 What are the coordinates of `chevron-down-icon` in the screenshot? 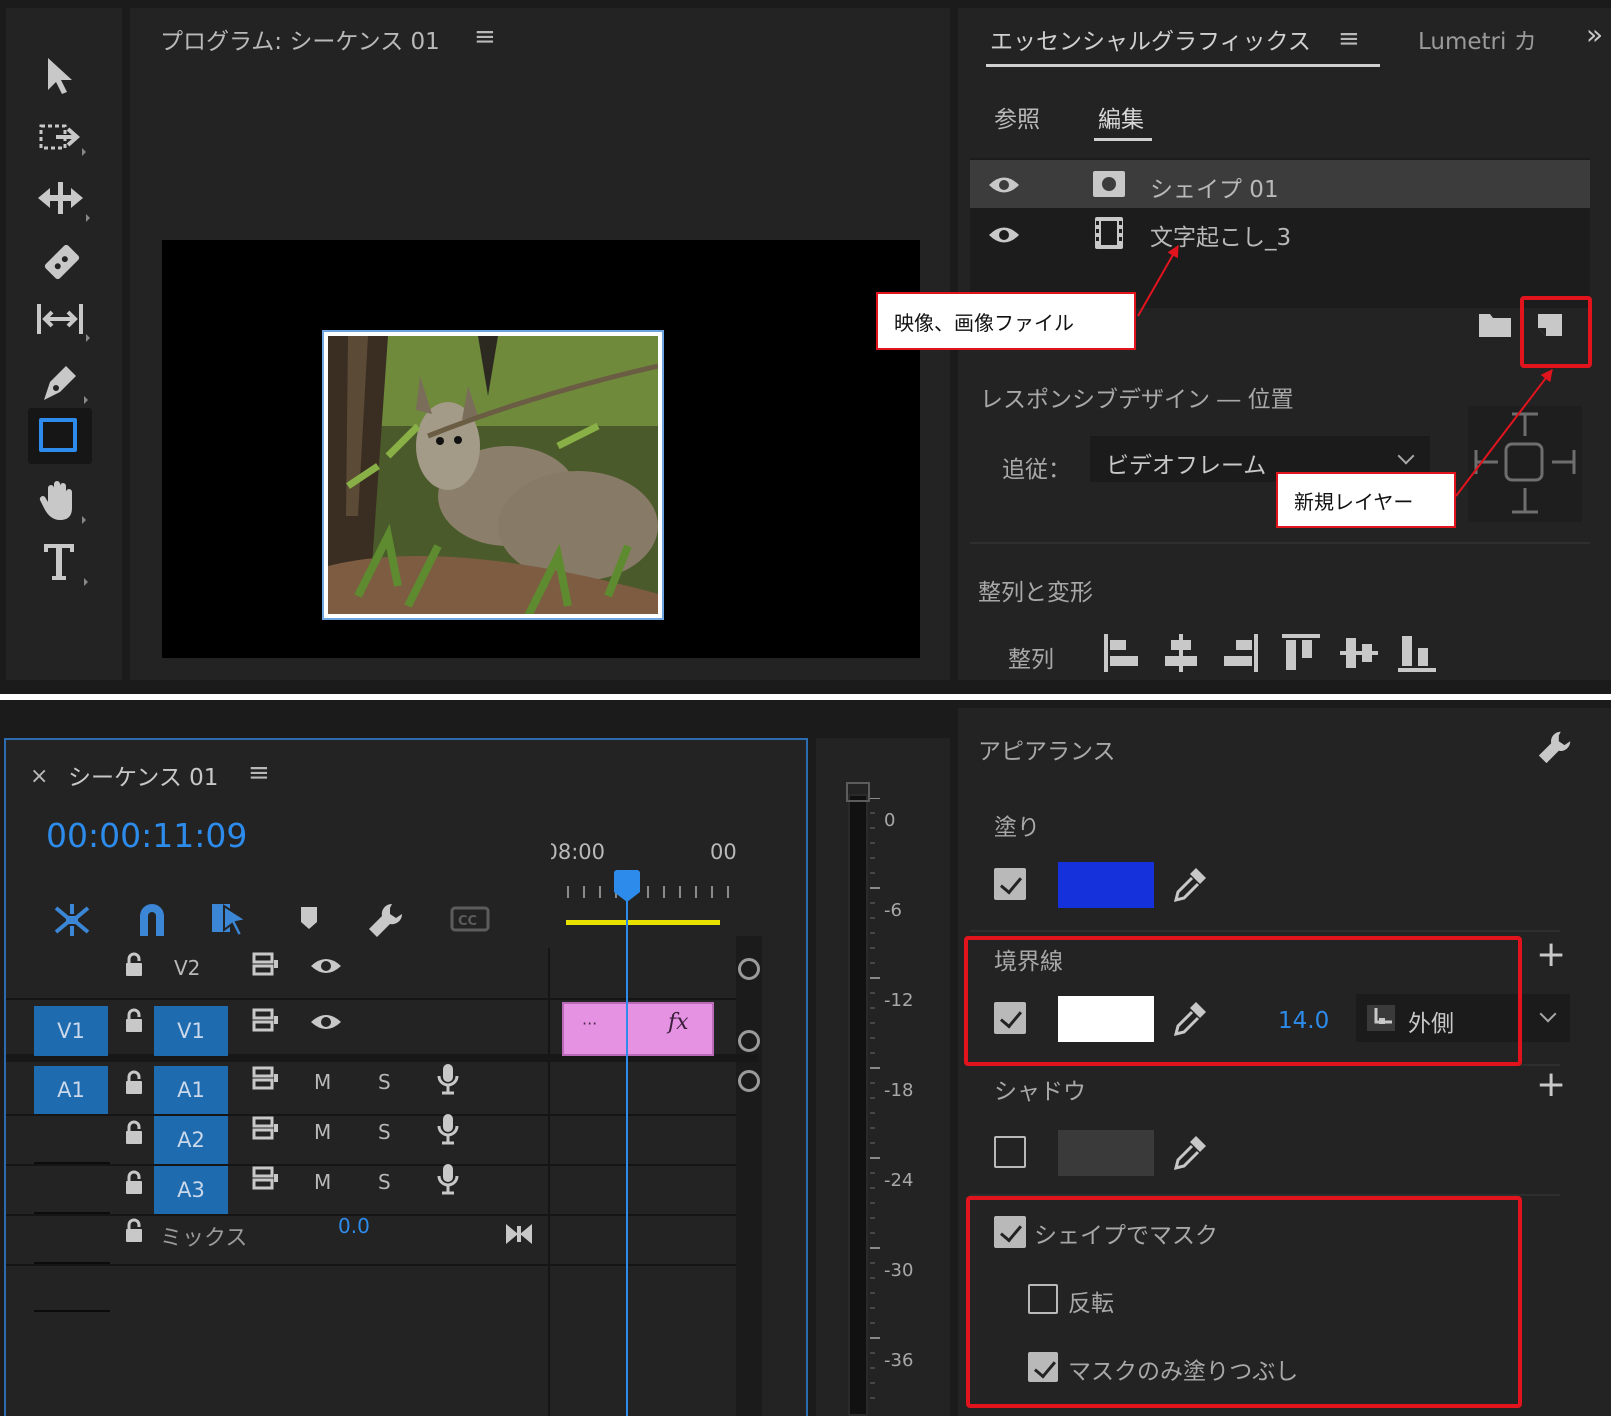 It's located at (1548, 1014).